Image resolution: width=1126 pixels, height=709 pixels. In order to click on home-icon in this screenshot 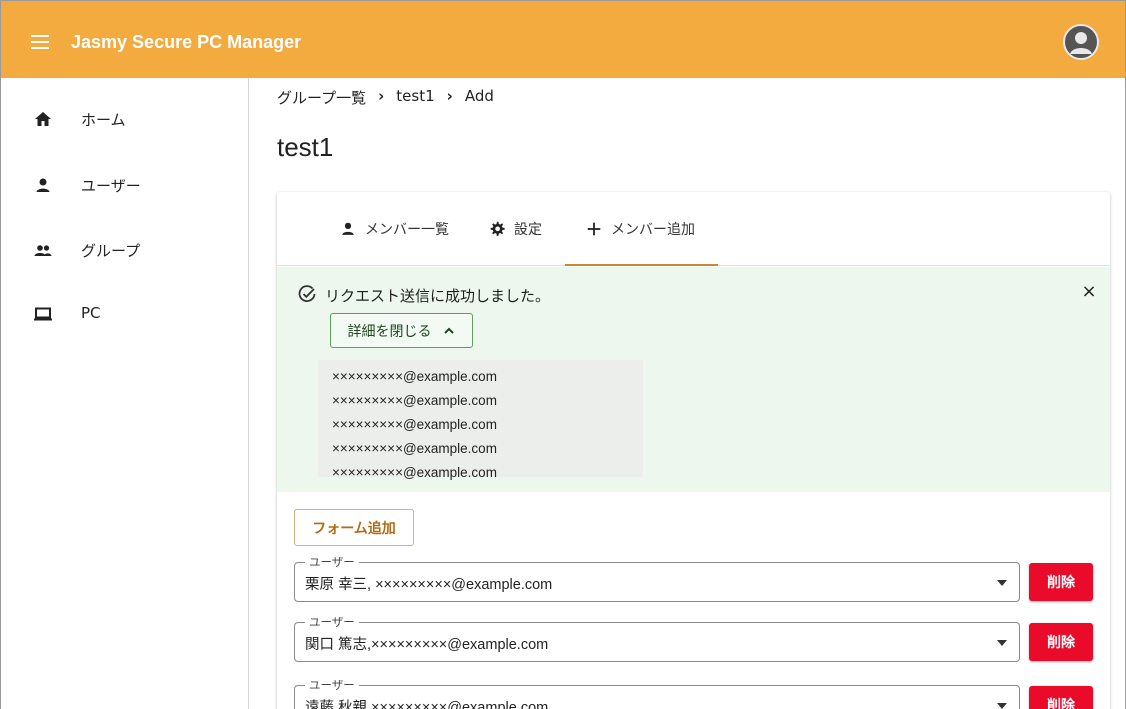, I will do `click(43, 119)`.